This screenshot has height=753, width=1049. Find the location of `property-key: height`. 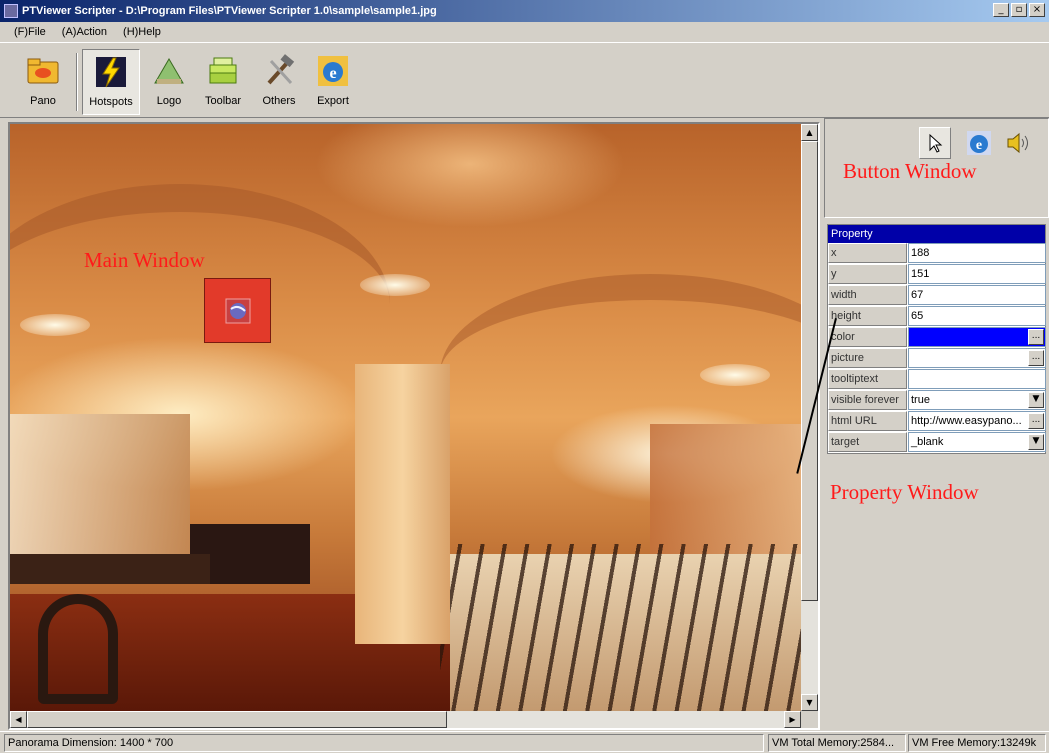

property-key: height is located at coordinates (867, 316).